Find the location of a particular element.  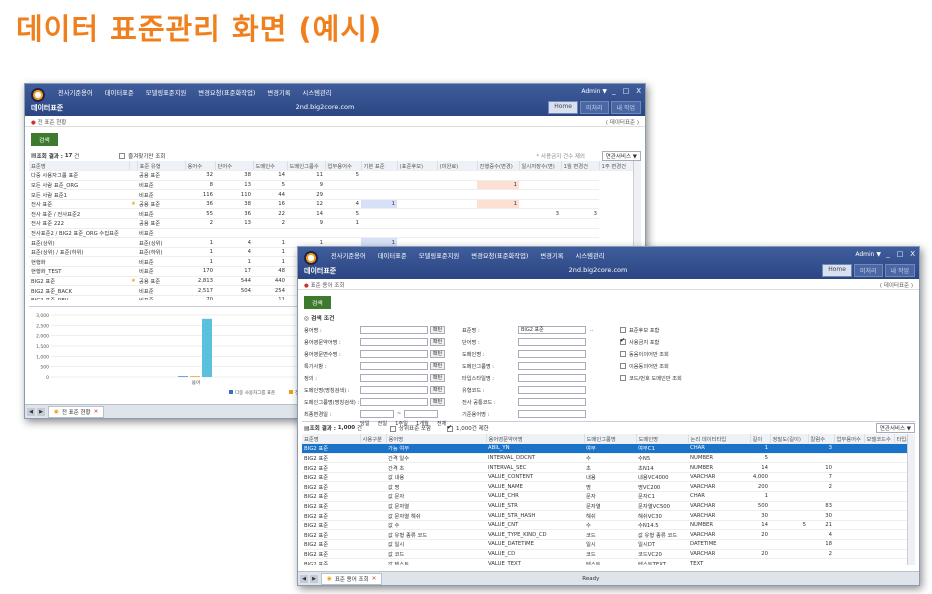

table-scrollbar is located at coordinates (911, 499).